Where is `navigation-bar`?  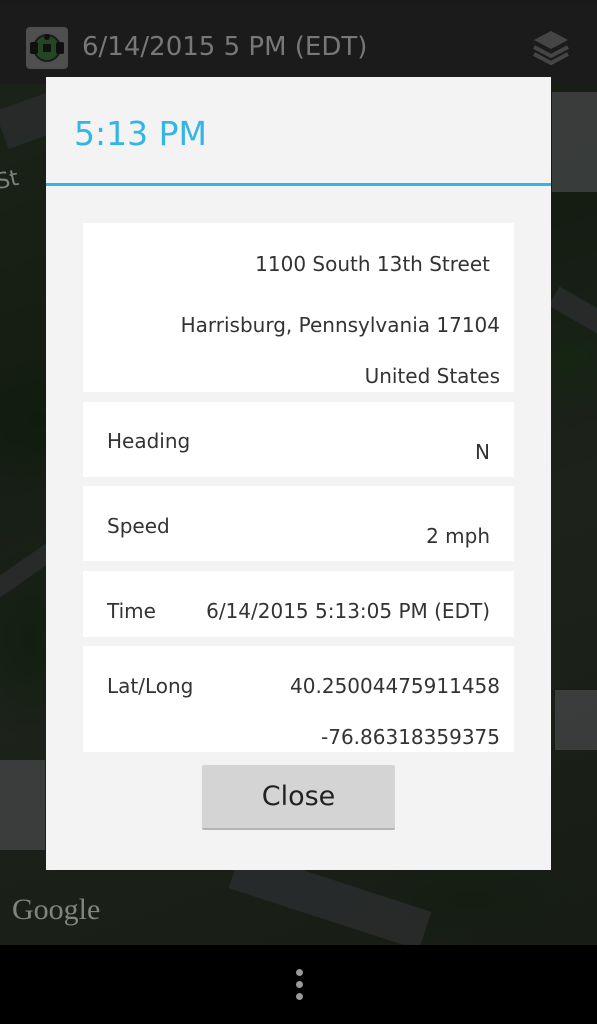
navigation-bar is located at coordinates (298, 984).